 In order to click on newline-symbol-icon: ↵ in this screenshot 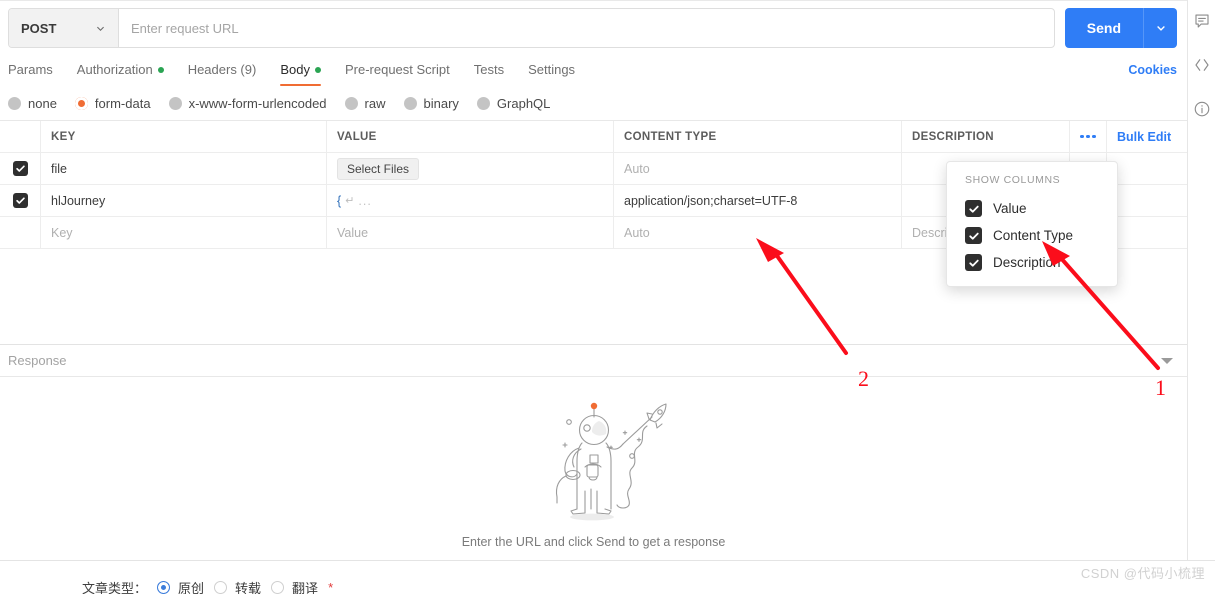, I will do `click(350, 201)`.